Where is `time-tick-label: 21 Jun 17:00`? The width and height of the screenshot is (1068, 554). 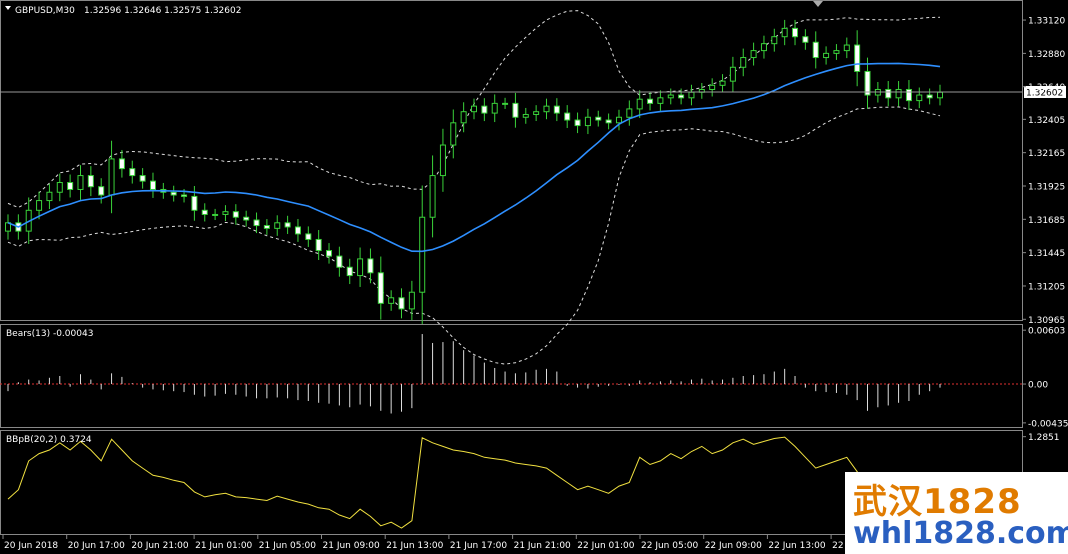 time-tick-label: 21 Jun 17:00 is located at coordinates (478, 546).